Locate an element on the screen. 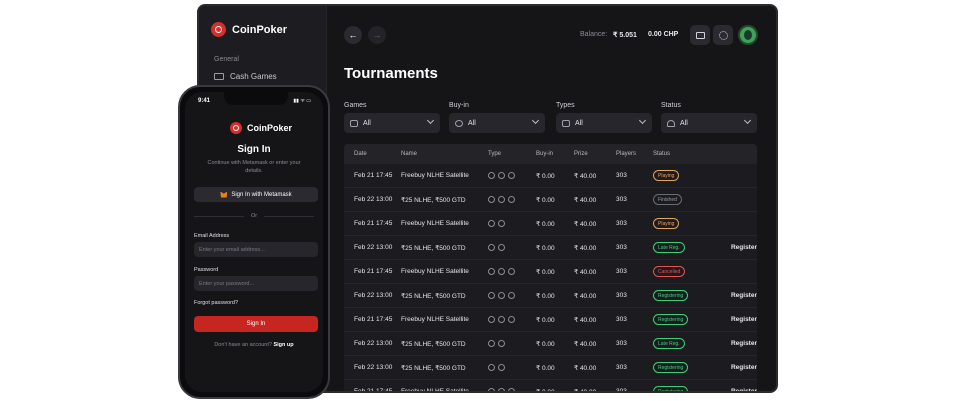  signin-title: Sign In is located at coordinates (254, 149).